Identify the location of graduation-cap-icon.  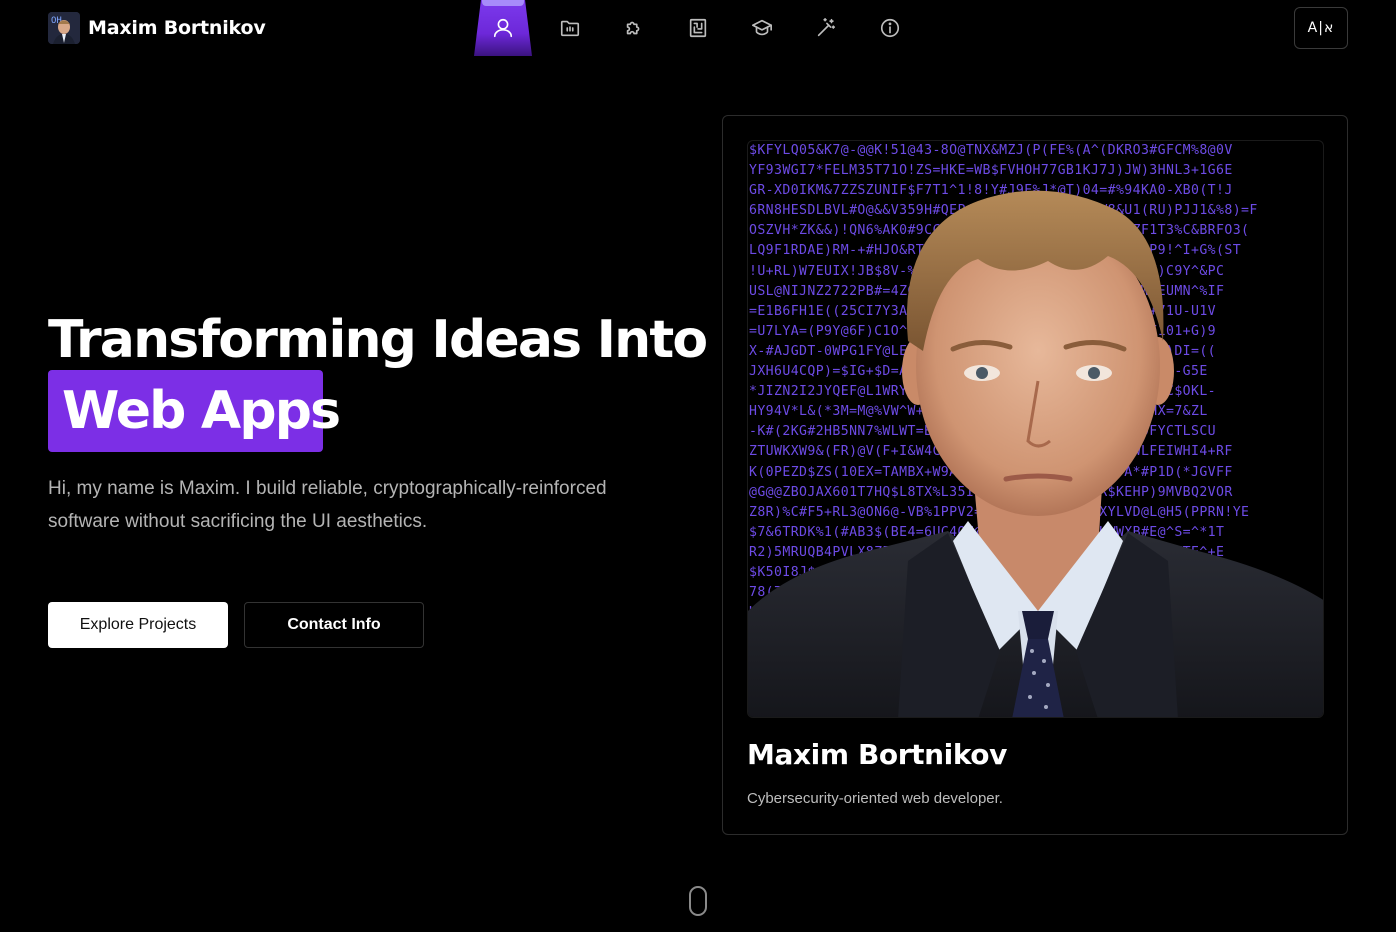
(762, 27).